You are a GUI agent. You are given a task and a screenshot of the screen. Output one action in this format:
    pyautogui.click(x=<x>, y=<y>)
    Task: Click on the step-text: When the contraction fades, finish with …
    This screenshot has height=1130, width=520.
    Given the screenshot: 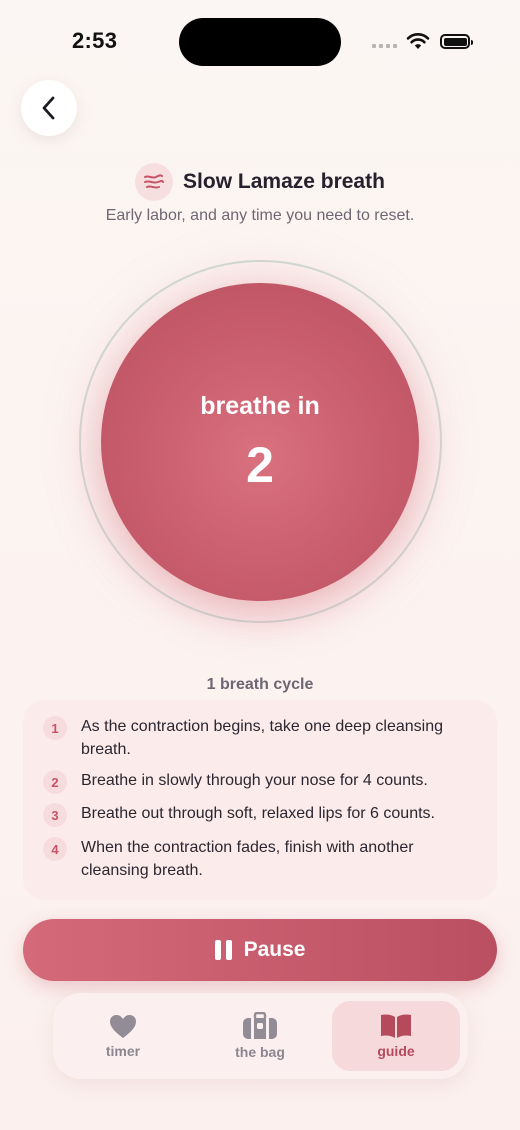 What is the action you would take?
    pyautogui.click(x=247, y=859)
    